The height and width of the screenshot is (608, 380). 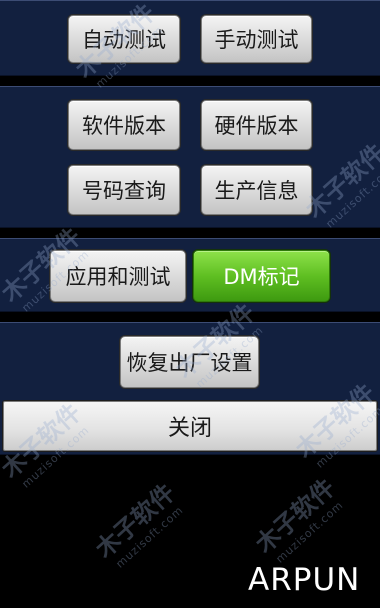 What do you see at coordinates (256, 125) in the screenshot?
I see `hardware-version-button: 硬件版本` at bounding box center [256, 125].